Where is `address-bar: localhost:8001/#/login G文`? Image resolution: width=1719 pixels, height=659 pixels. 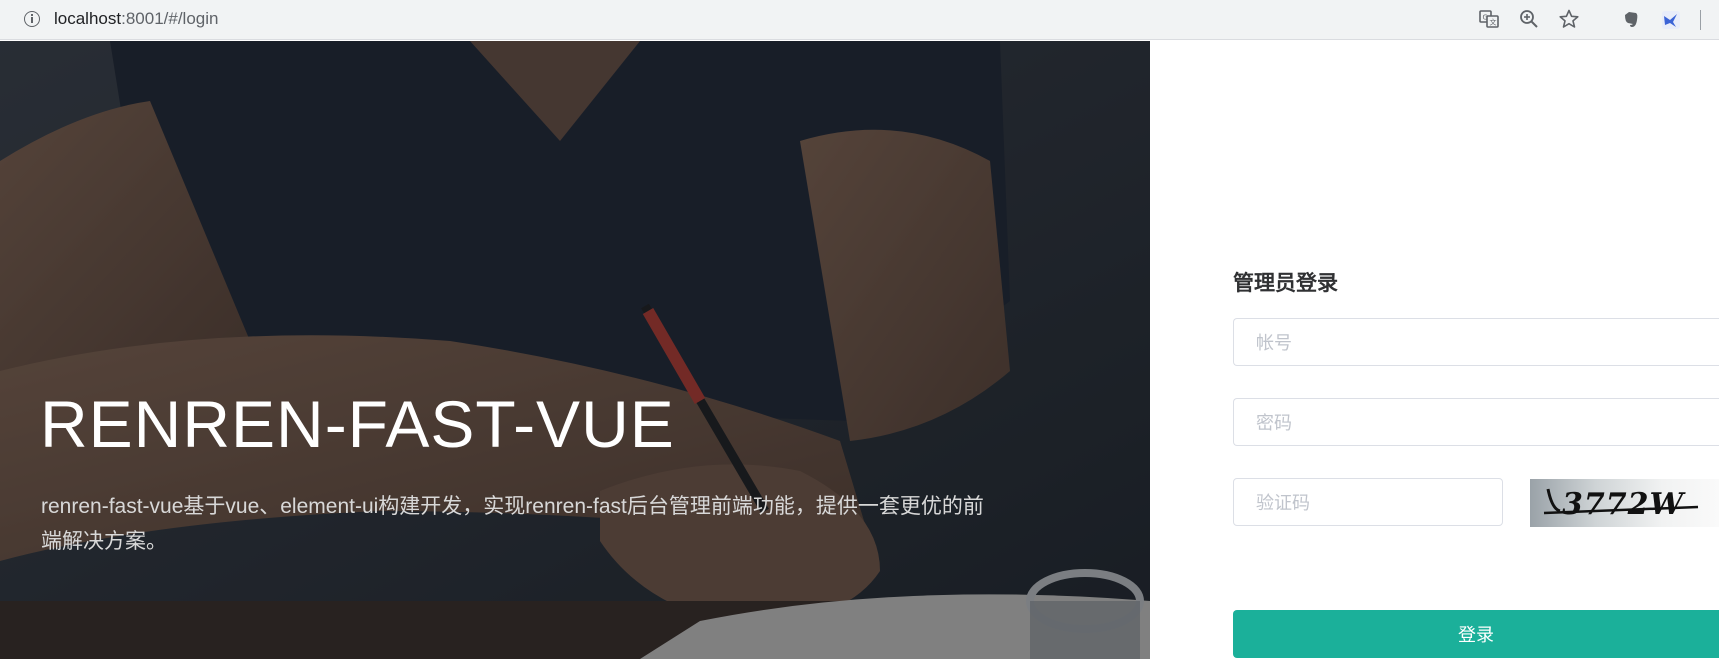 address-bar: localhost:8001/#/login G文 is located at coordinates (805, 19).